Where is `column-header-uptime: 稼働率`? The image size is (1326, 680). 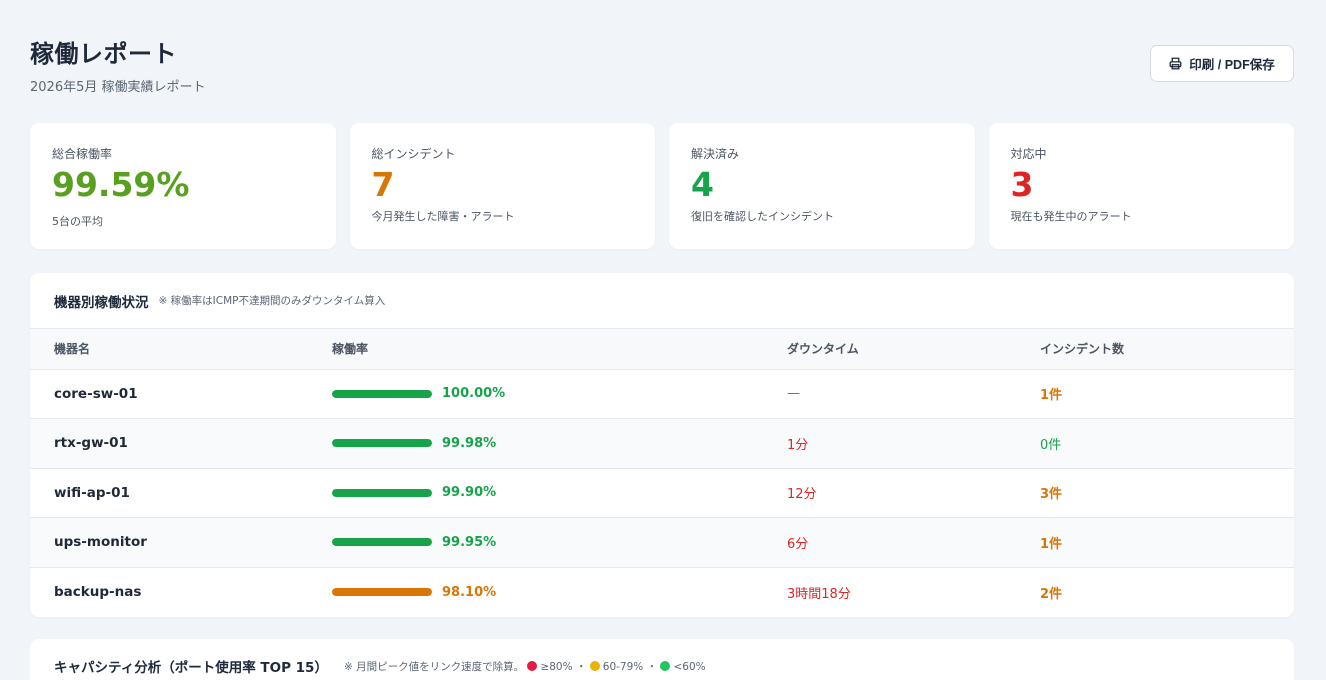 column-header-uptime: 稼働率 is located at coordinates (559, 349).